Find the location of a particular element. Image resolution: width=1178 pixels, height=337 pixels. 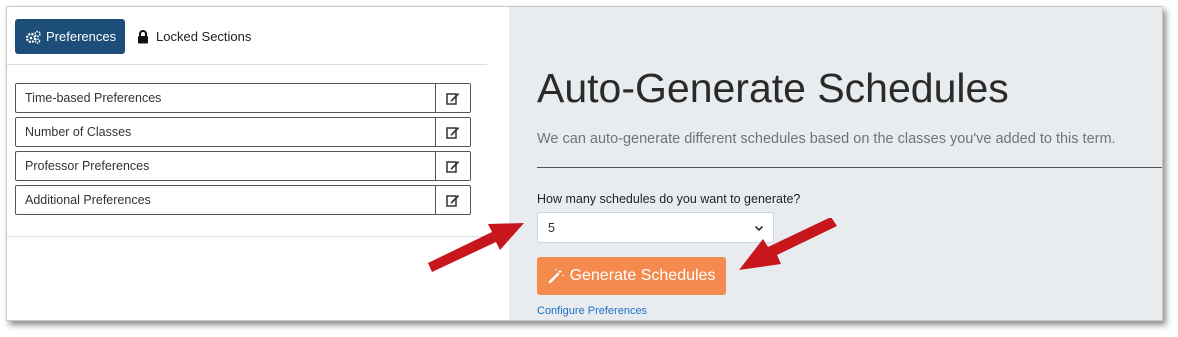

list-item: Time-based Preferences is located at coordinates (243, 98).